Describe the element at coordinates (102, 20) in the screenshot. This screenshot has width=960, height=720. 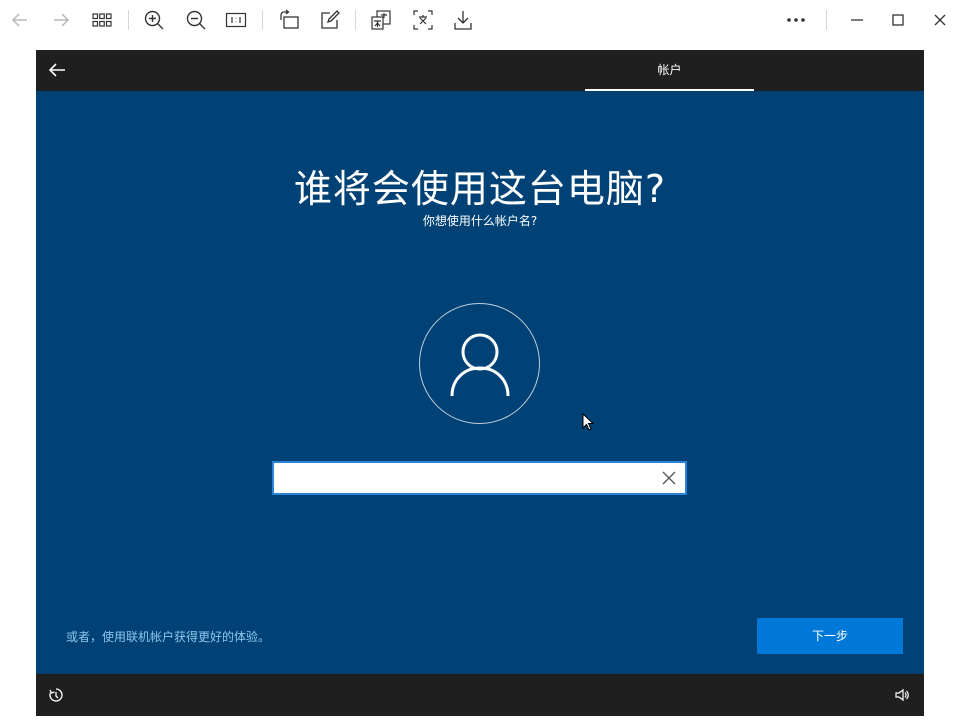
I see `grid-icon` at that location.